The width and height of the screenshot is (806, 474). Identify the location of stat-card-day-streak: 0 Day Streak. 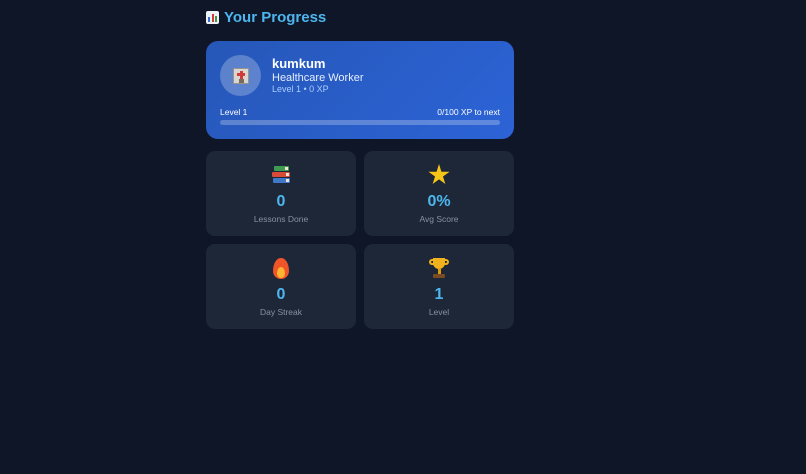
(281, 286).